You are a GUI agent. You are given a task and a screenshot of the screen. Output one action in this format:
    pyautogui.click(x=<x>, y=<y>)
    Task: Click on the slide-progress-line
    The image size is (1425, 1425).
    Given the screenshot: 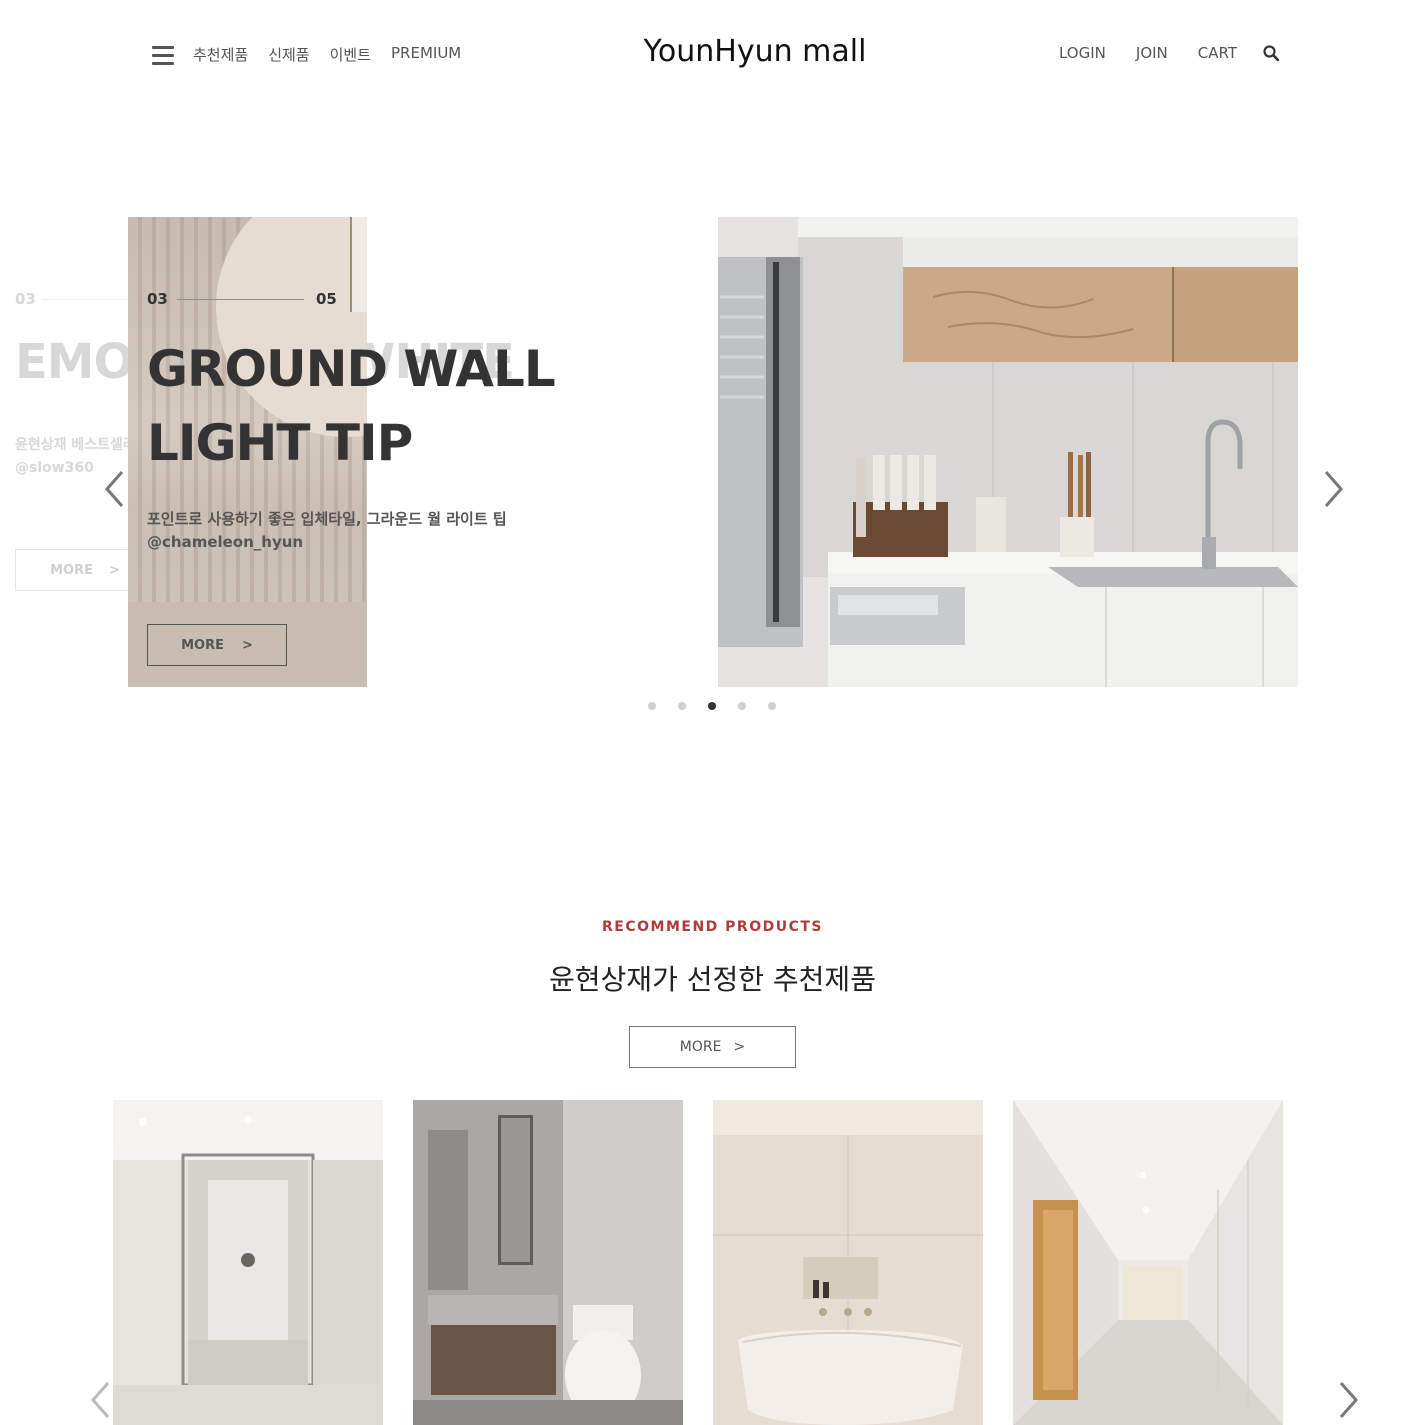 What is the action you would take?
    pyautogui.click(x=240, y=299)
    